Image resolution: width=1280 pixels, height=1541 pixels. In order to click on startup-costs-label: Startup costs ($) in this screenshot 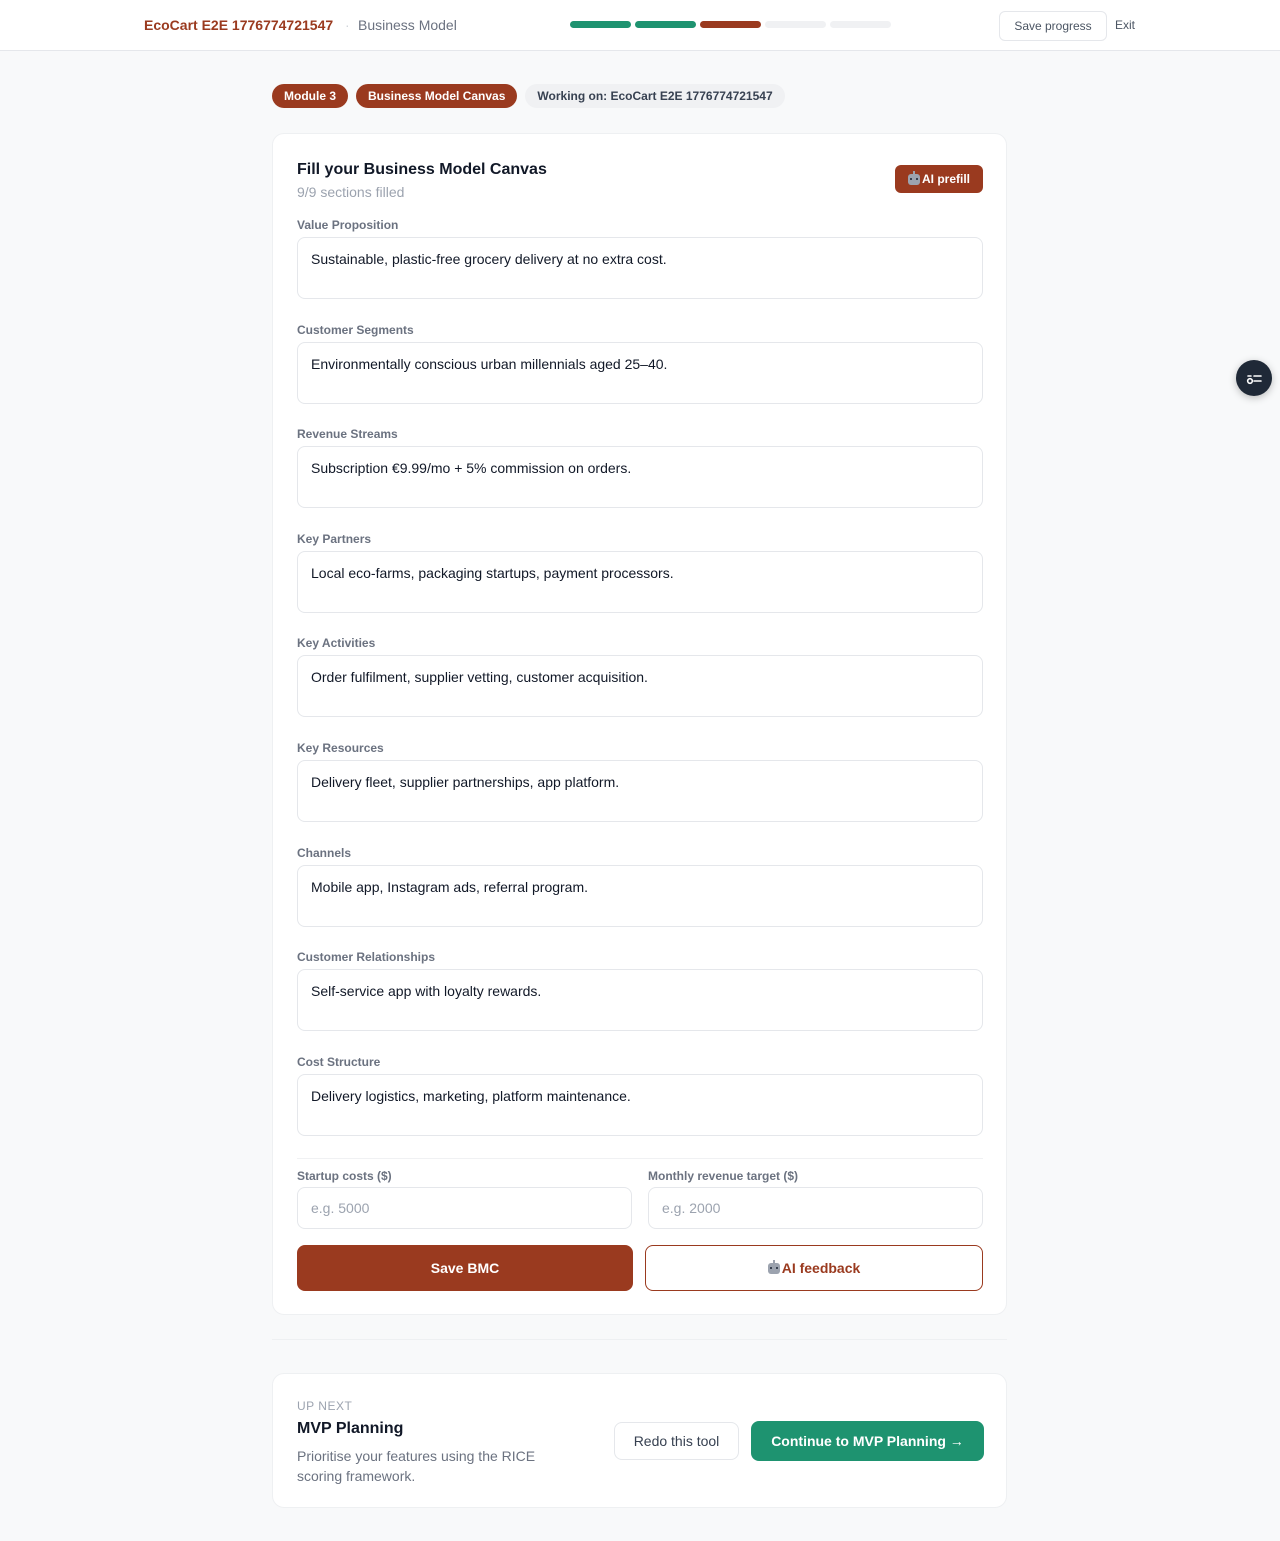, I will do `click(344, 1176)`.